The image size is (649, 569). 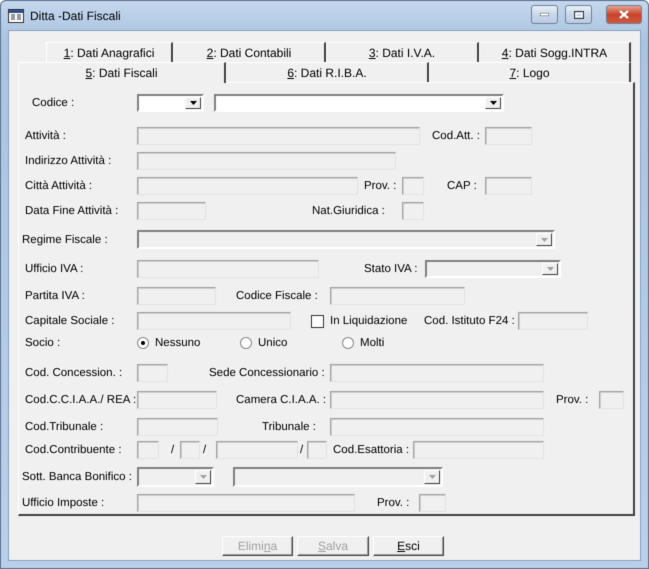 What do you see at coordinates (555, 52) in the screenshot?
I see `tab: 4: Dati Sogg.INTRA` at bounding box center [555, 52].